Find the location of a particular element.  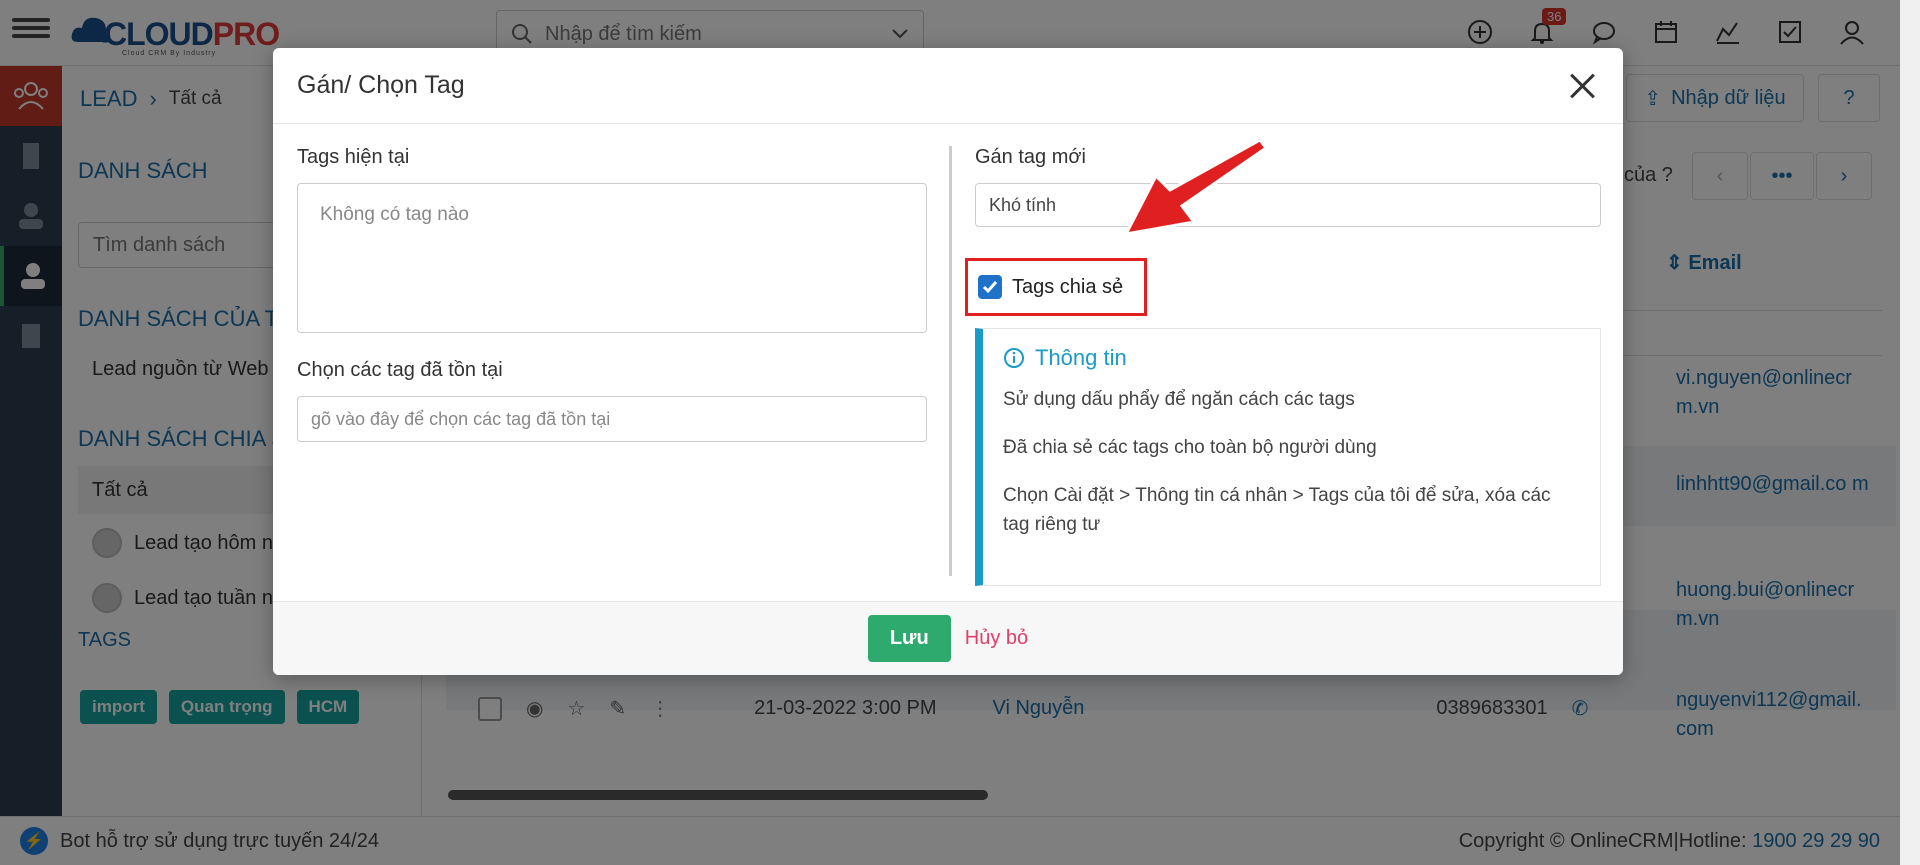

vertical-scrollbar is located at coordinates (1910, 432).